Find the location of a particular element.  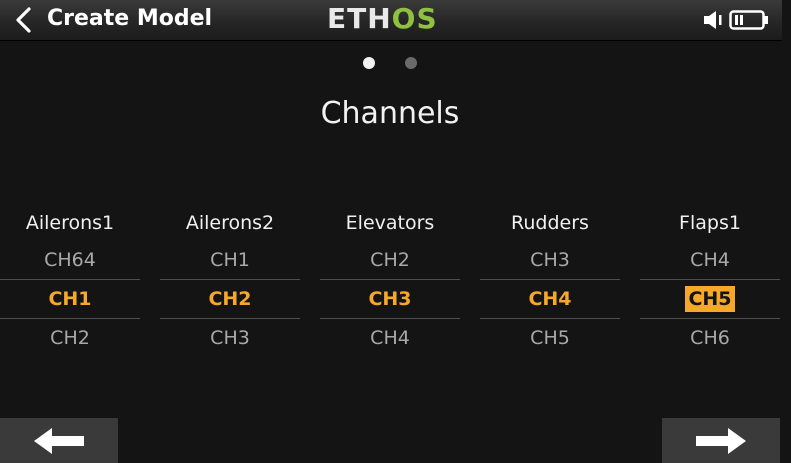

channel-option-prev: CH2 is located at coordinates (390, 260).